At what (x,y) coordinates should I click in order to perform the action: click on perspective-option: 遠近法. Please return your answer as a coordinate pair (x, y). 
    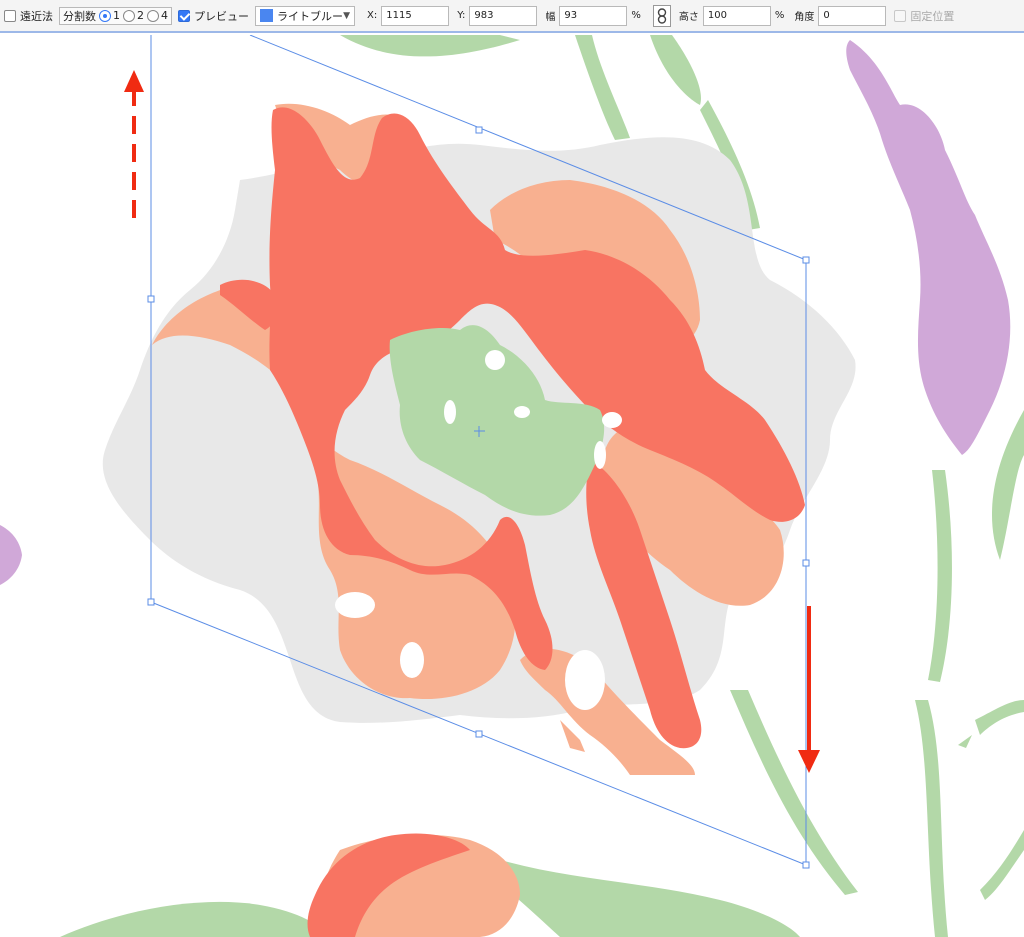
    Looking at the image, I should click on (28, 16).